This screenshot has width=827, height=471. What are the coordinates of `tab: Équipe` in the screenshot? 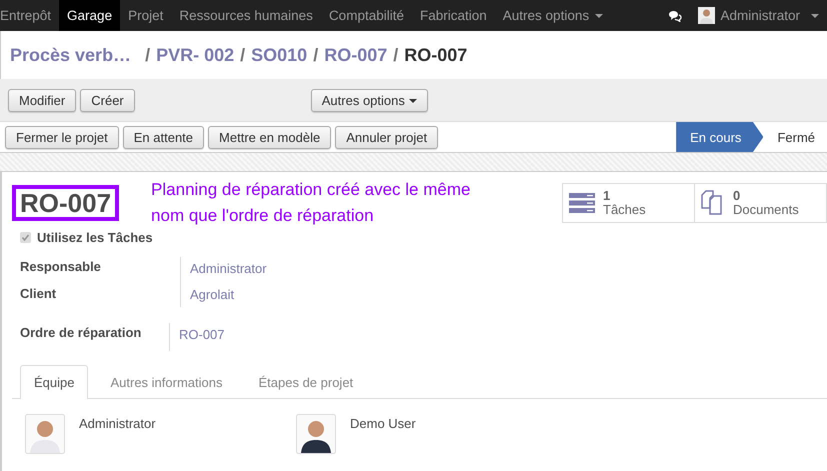 It's located at (54, 382).